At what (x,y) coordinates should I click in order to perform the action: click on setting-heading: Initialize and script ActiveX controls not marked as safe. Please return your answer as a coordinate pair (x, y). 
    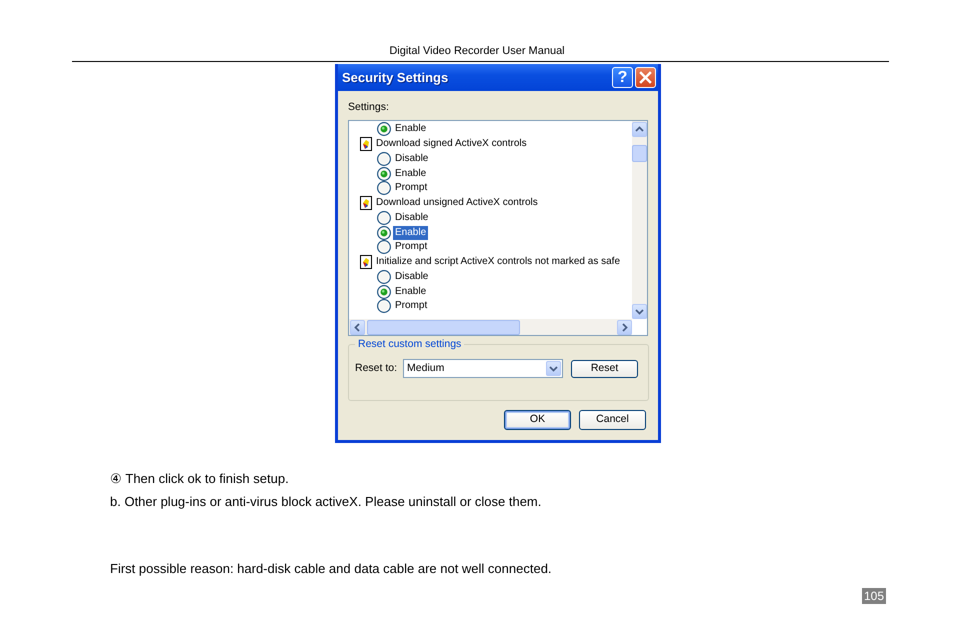
    Looking at the image, I should click on (498, 262).